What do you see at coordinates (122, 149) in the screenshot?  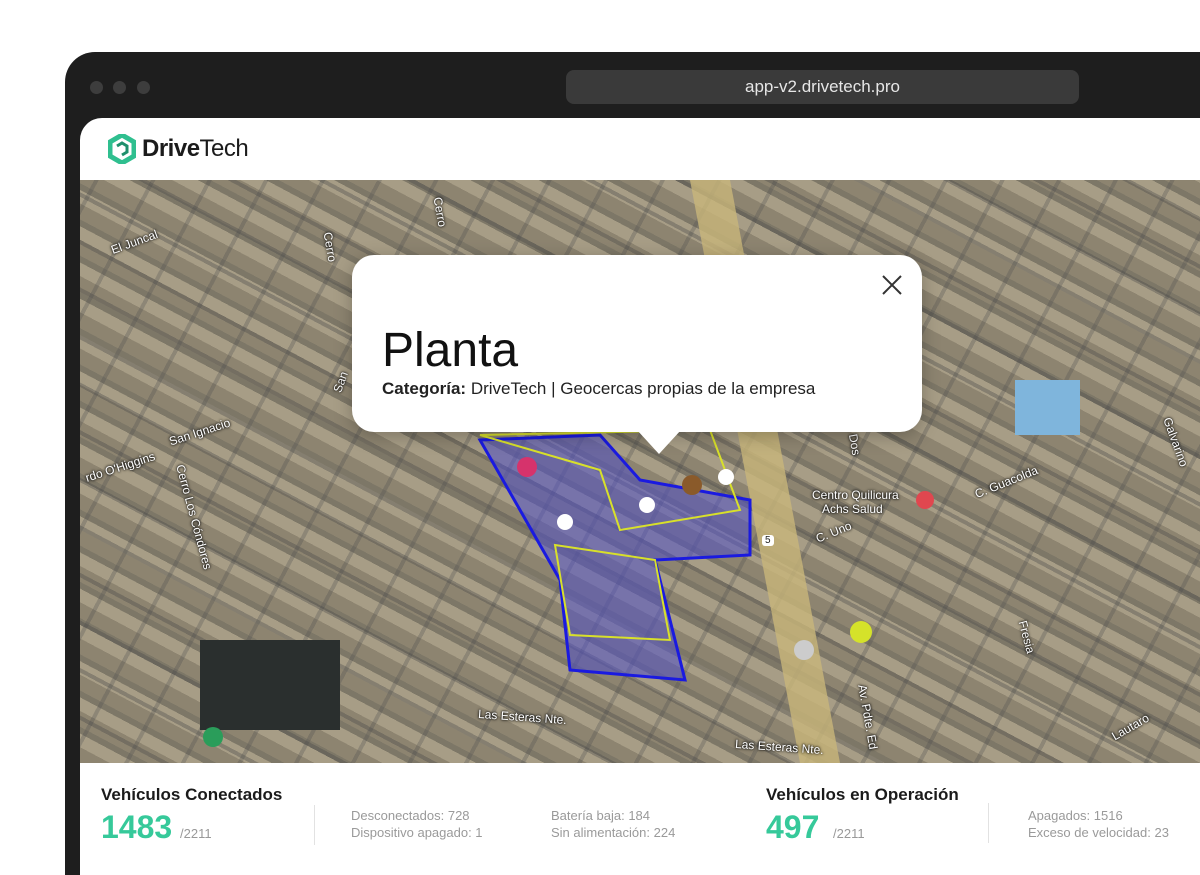 I see `drivetech-logo-icon` at bounding box center [122, 149].